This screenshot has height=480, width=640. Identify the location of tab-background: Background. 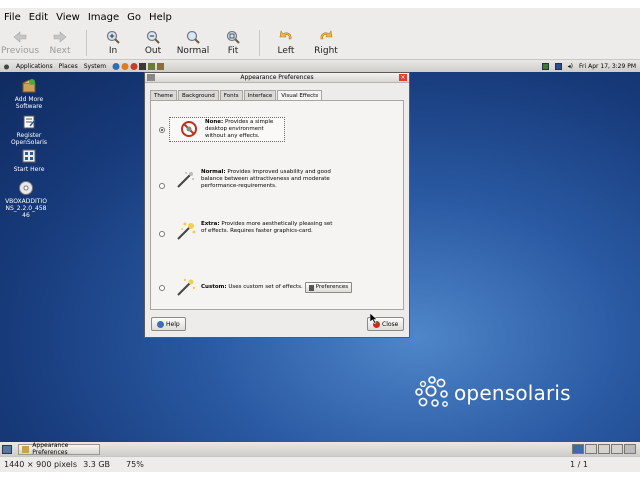
(198, 95).